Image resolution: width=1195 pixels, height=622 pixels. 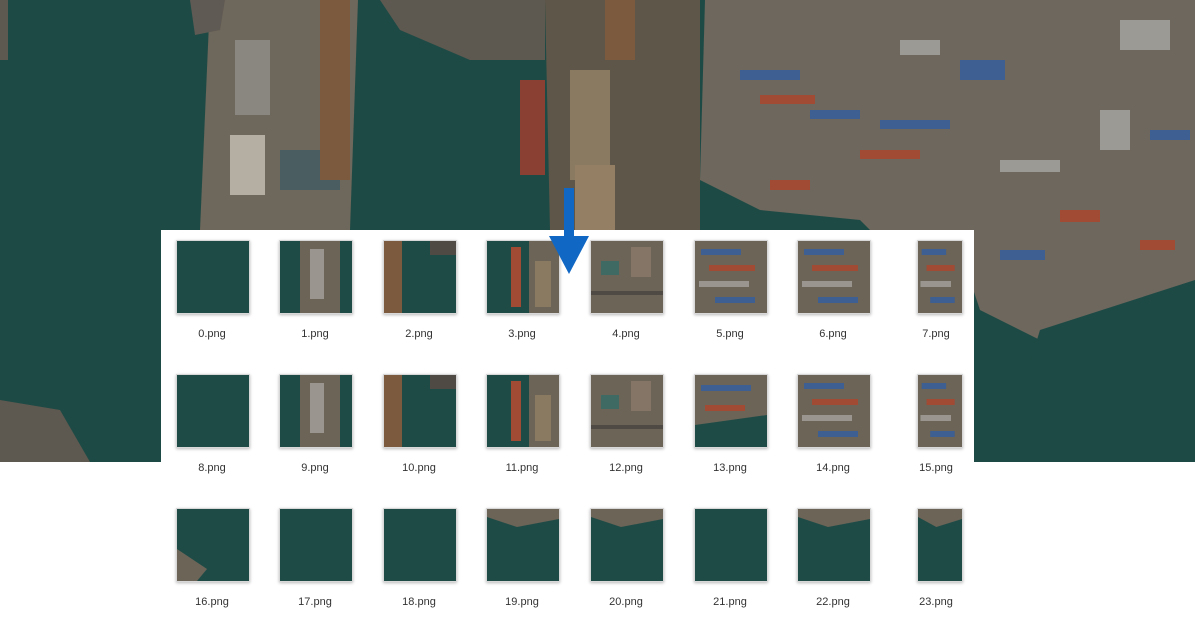 What do you see at coordinates (626, 468) in the screenshot?
I see `tile-filename: 12.png` at bounding box center [626, 468].